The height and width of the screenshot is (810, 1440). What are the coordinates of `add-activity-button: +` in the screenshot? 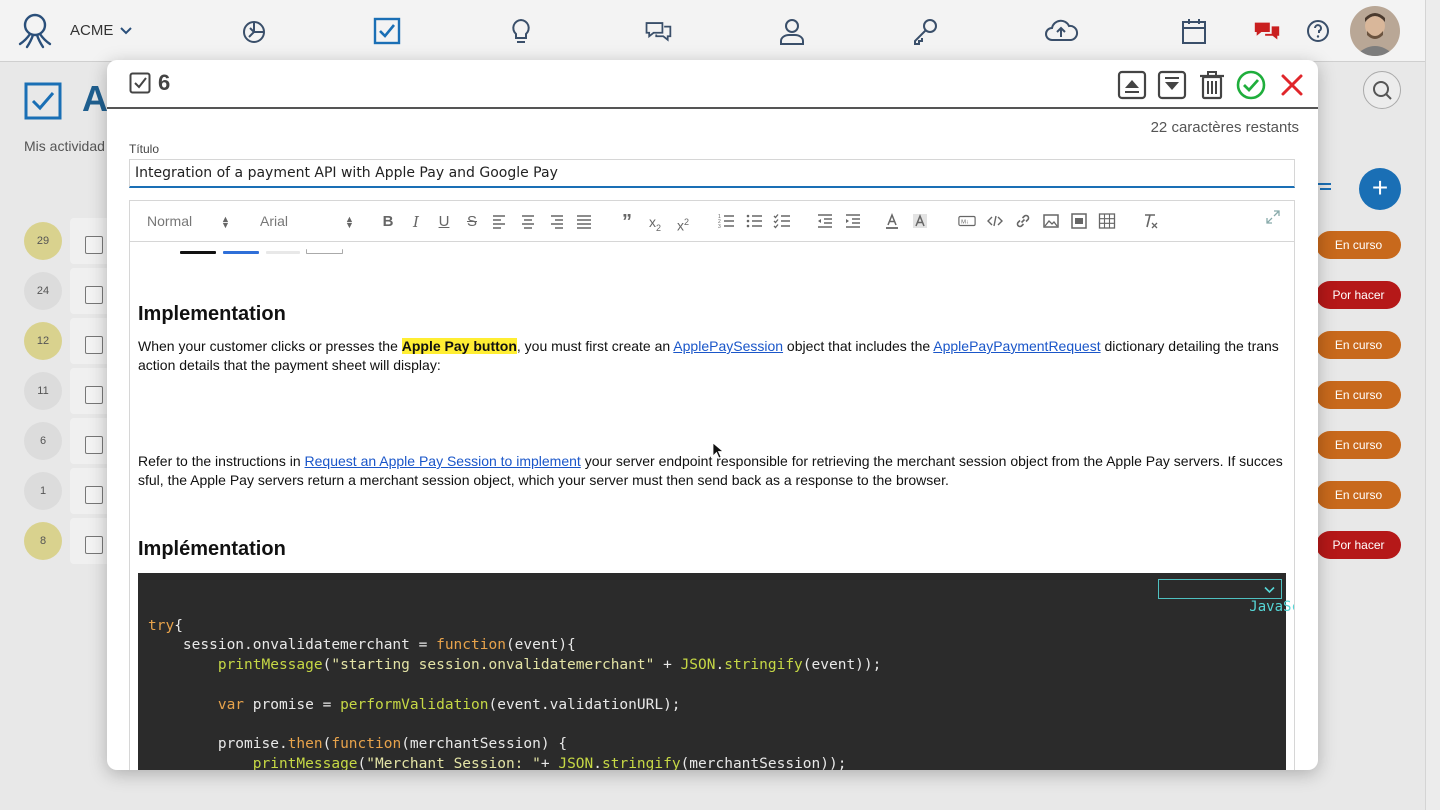 It's located at (1380, 189).